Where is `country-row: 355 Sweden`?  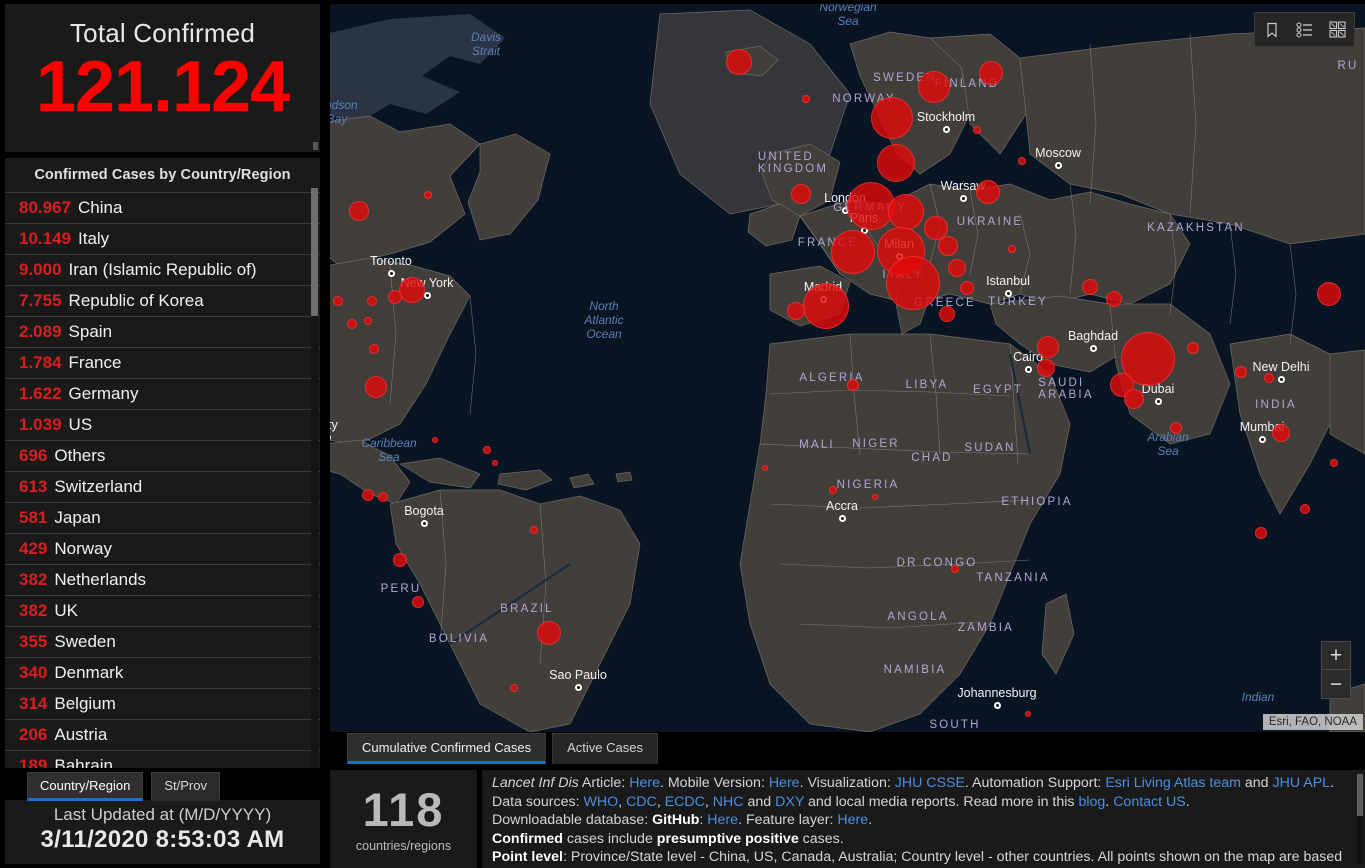
country-row: 355 Sweden is located at coordinates (162, 641).